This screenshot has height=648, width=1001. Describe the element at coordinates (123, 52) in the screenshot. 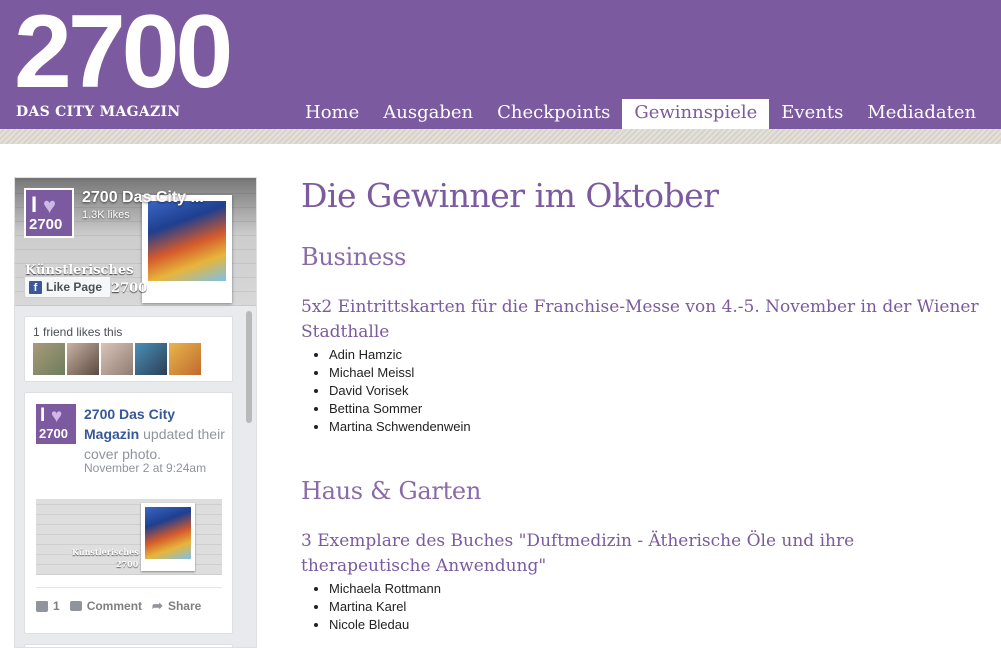

I see `logo-number: 2700` at that location.